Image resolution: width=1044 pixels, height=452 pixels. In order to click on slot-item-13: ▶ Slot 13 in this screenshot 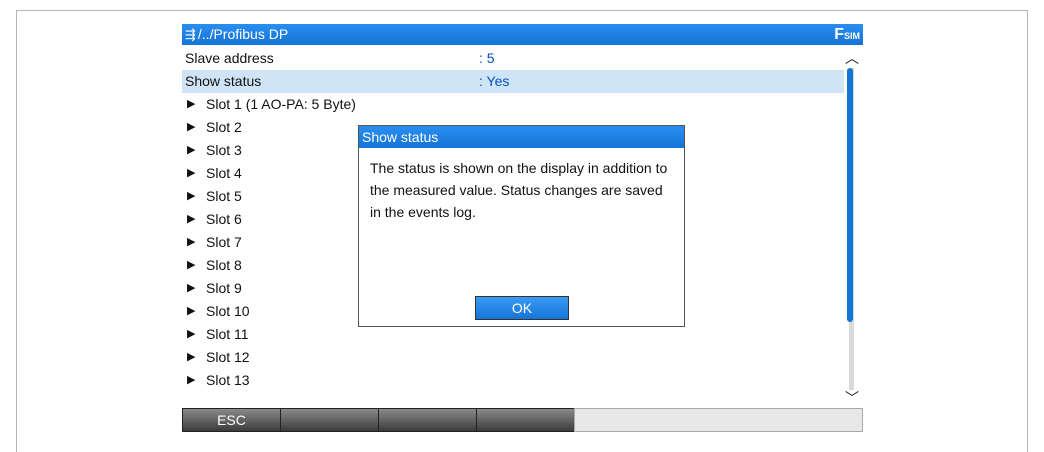, I will do `click(513, 380)`.